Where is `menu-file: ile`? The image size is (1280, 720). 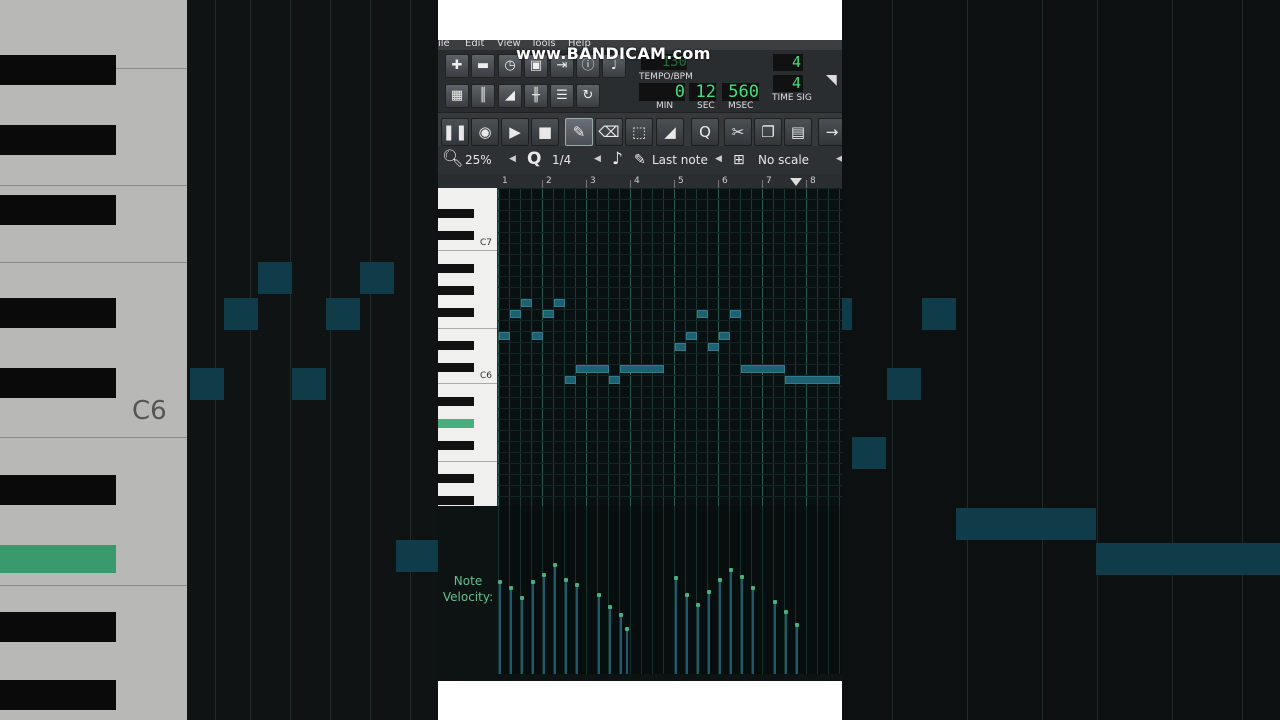 menu-file: ile is located at coordinates (444, 44).